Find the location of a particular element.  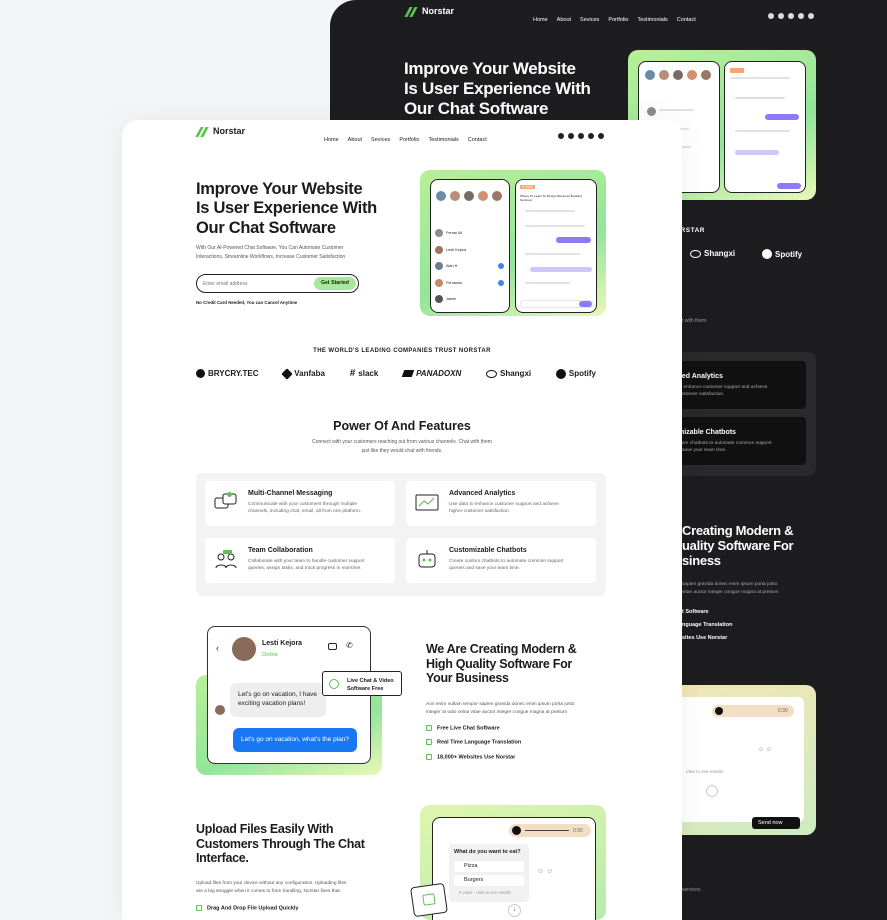

emoji-icons: ☺ ☺ is located at coordinates (765, 750).